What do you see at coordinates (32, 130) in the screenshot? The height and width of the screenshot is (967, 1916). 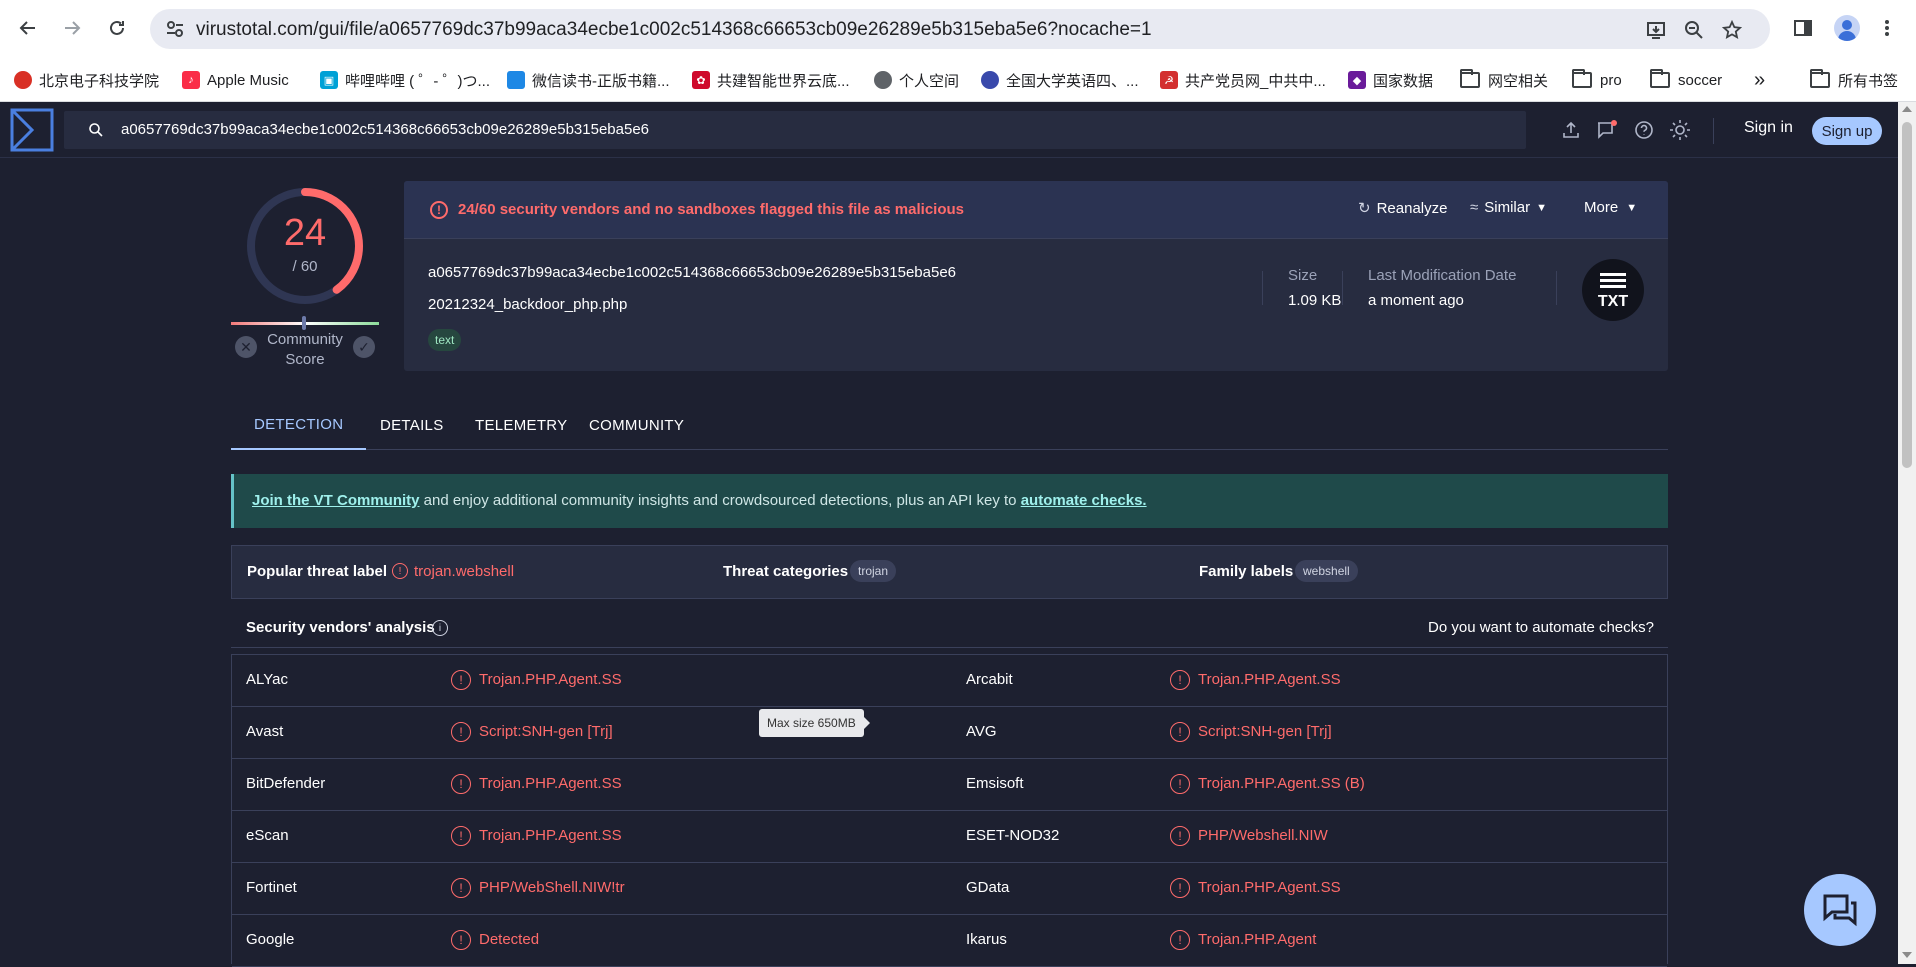 I see `virustotal-logo-icon` at bounding box center [32, 130].